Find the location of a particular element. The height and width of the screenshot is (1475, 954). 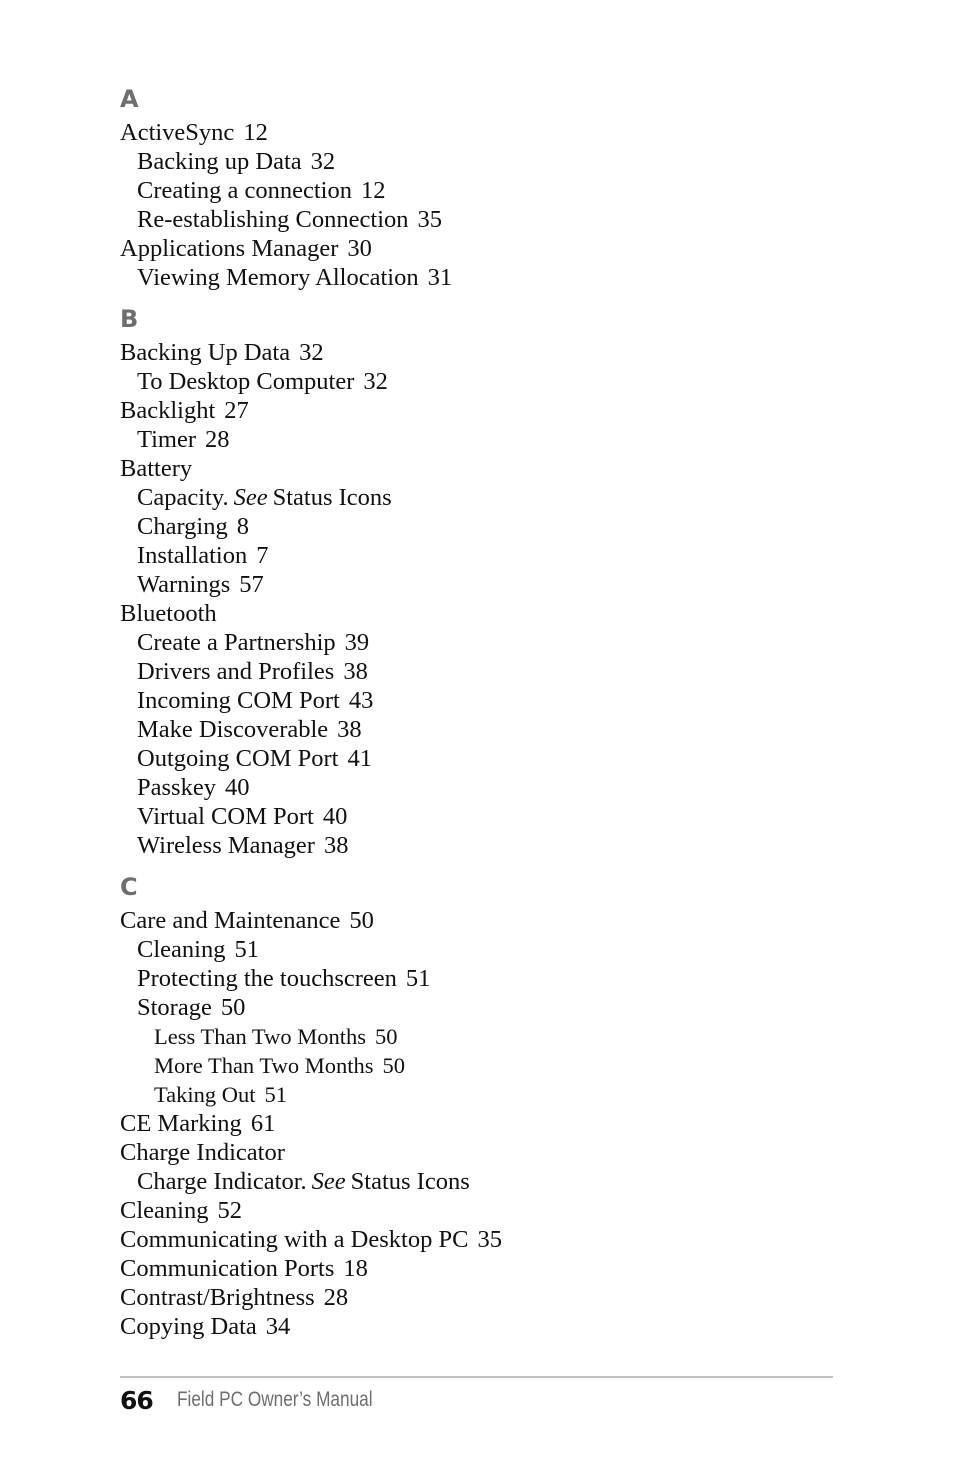

entry-page-number: 31 is located at coordinates (440, 277).